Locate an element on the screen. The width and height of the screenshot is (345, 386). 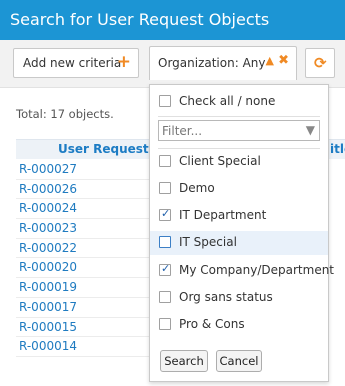
table-row: R-000022 is located at coordinates (86, 249).